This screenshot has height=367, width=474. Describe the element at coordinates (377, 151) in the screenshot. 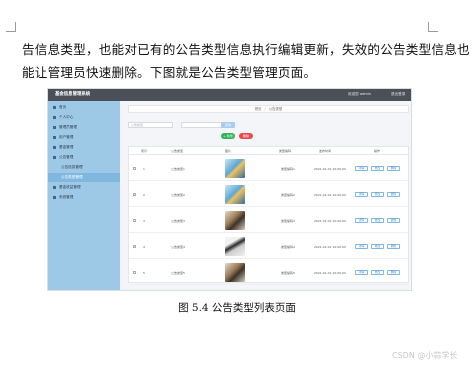

I see `column-header: 操作` at that location.